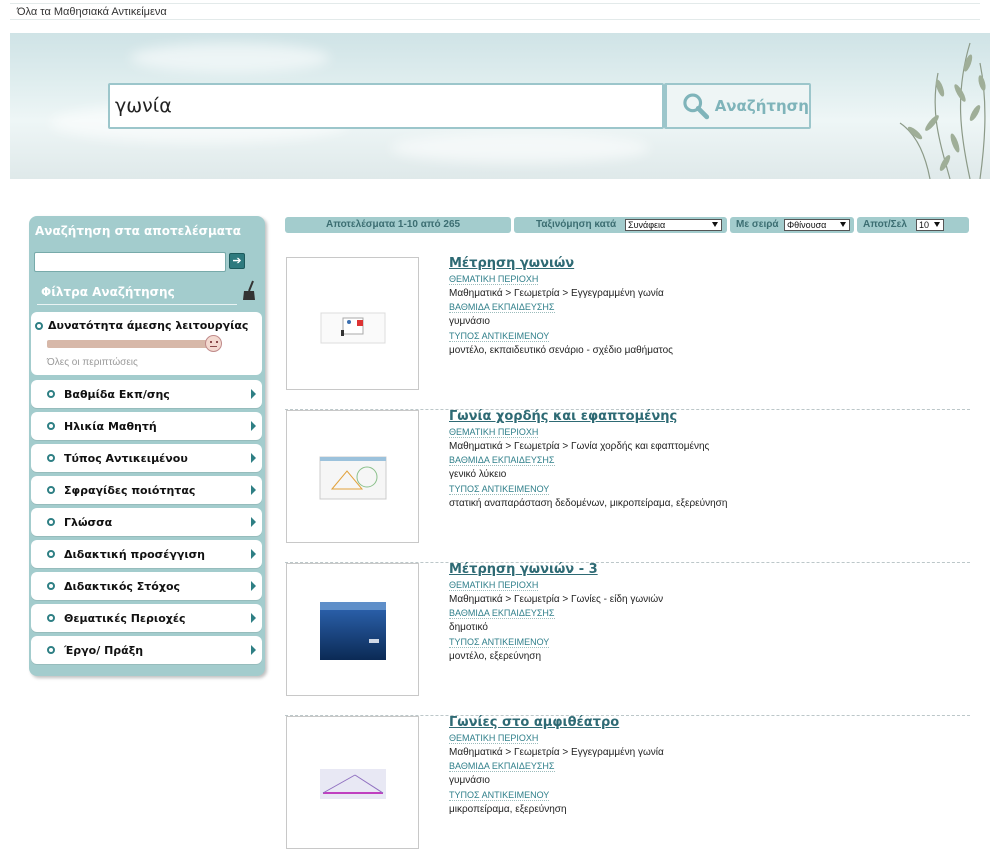  I want to click on order-select: Φθίνουσα, so click(817, 225).